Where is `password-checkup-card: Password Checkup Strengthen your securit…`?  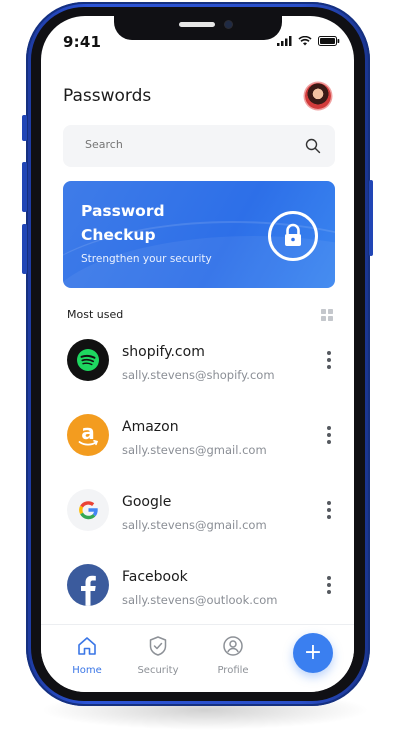
password-checkup-card: Password Checkup Strengthen your securit… is located at coordinates (199, 234).